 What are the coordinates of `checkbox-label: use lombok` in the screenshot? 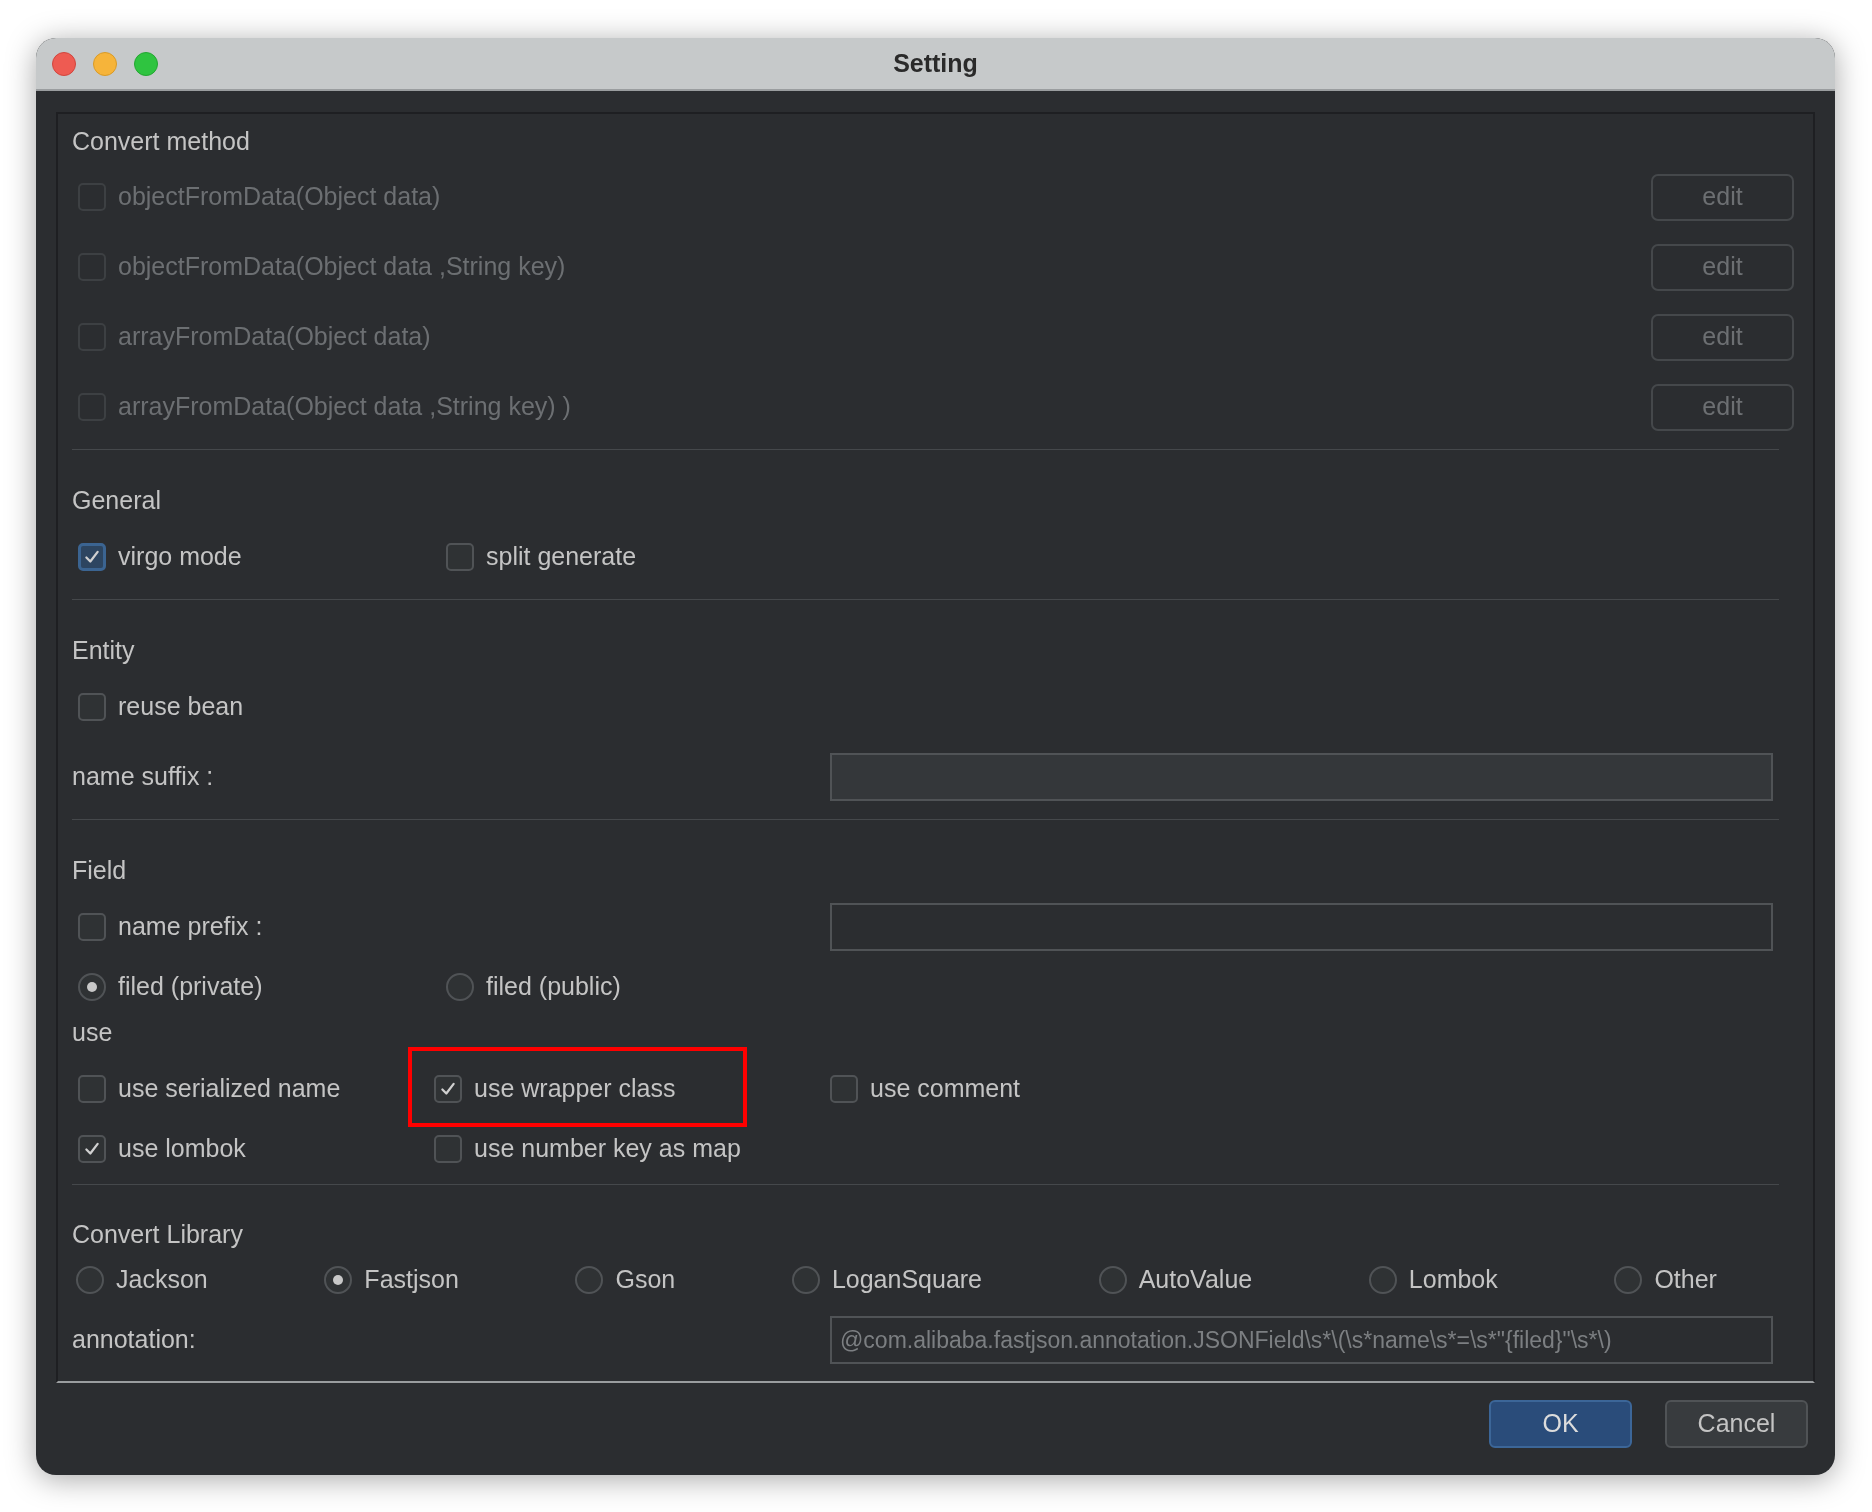 It's located at (182, 1149).